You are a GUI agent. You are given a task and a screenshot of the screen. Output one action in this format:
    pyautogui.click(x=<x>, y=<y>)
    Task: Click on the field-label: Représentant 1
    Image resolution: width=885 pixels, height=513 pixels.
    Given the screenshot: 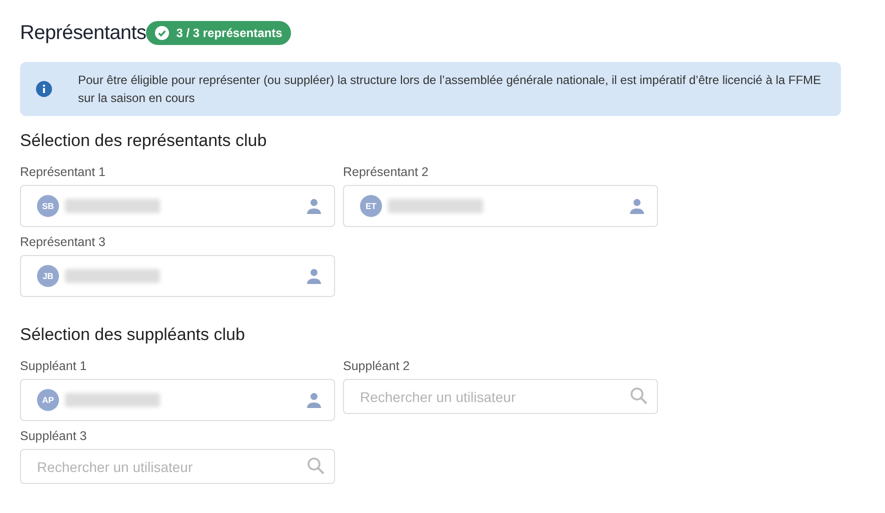 What is the action you would take?
    pyautogui.click(x=63, y=172)
    